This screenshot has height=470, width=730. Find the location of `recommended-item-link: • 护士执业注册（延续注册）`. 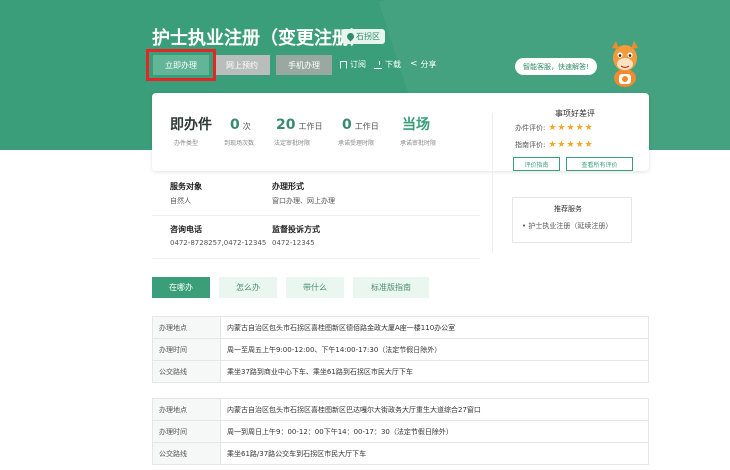

recommended-item-link: • 护士执业注册（延续注册） is located at coordinates (567, 226).